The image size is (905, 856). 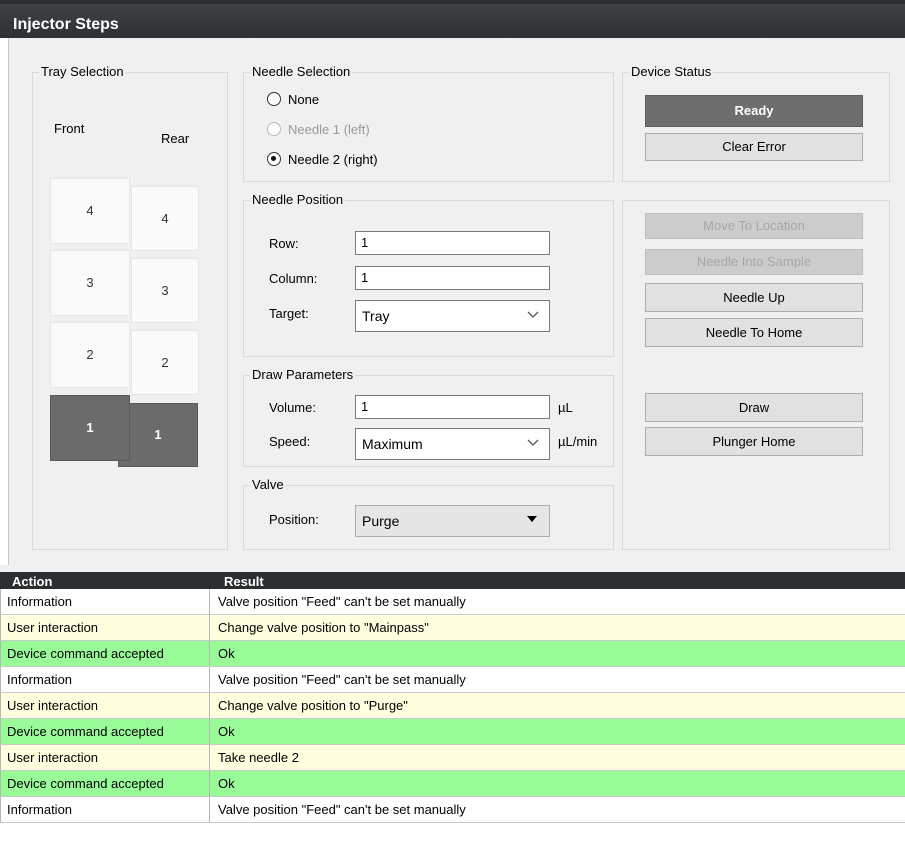 What do you see at coordinates (90, 211) in the screenshot?
I see `front-tray-tile-4: 4` at bounding box center [90, 211].